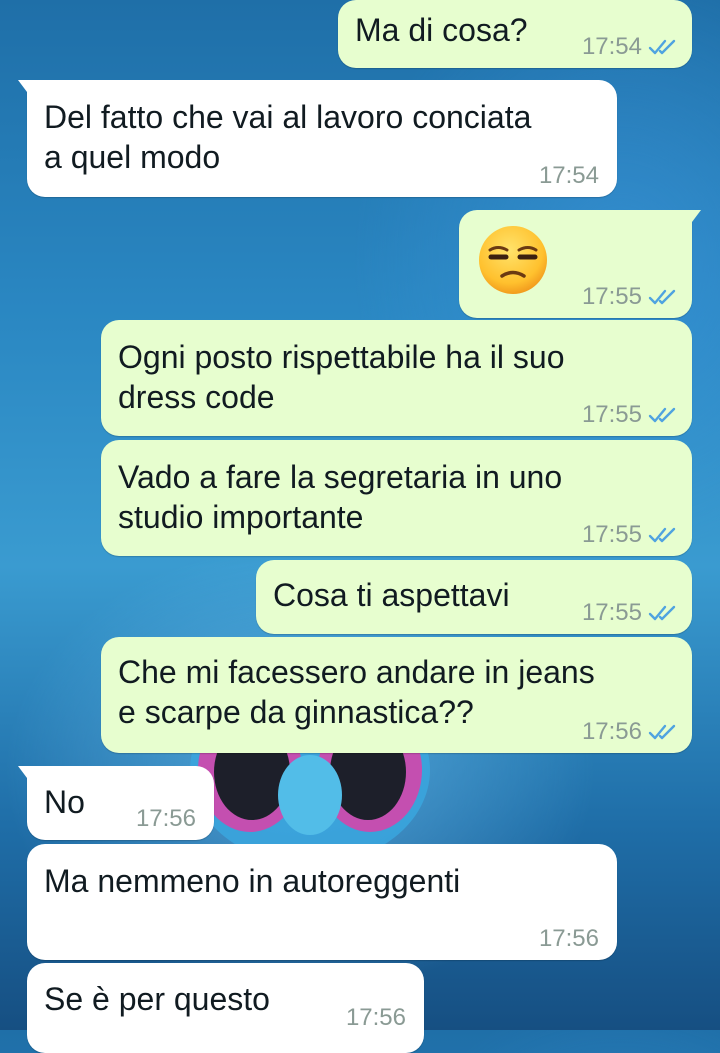 The image size is (720, 1053). I want to click on message-incoming: No 17:56, so click(116, 803).